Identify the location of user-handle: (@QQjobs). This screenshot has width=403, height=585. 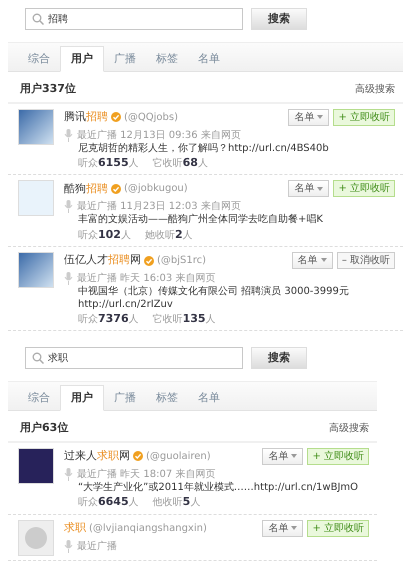
(151, 117).